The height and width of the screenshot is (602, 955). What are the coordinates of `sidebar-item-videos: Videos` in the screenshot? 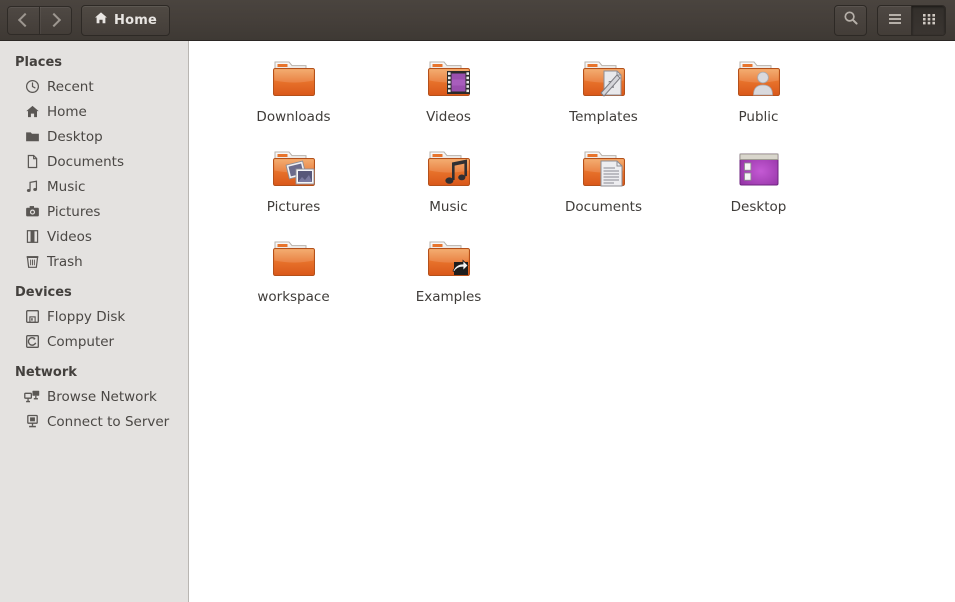 It's located at (94, 236).